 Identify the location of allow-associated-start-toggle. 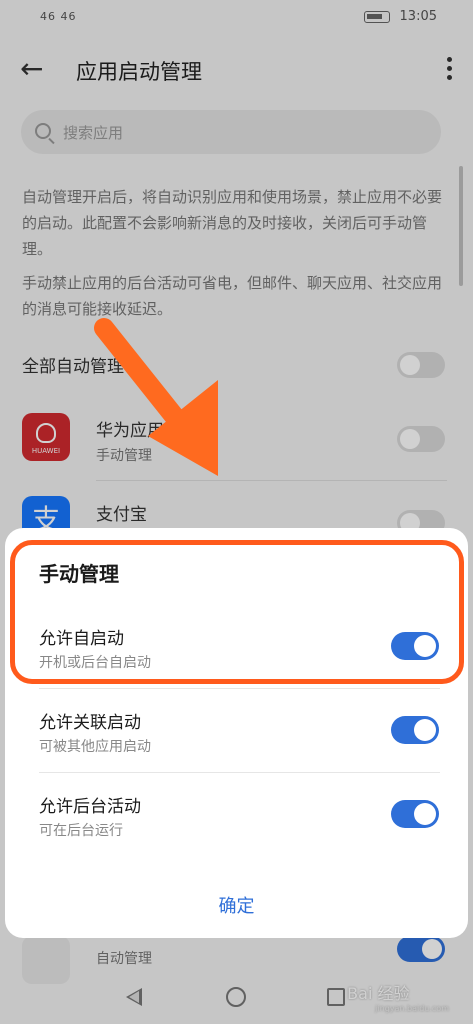
(415, 730).